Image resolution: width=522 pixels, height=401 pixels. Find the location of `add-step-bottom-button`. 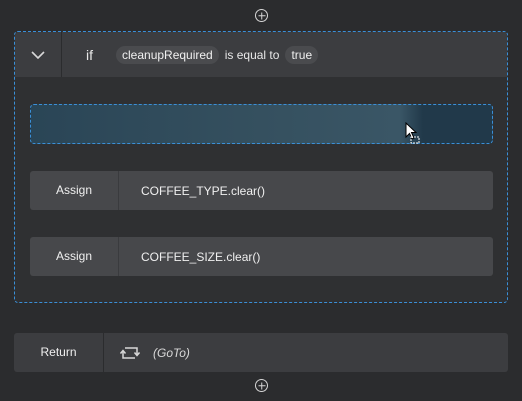

add-step-bottom-button is located at coordinates (261, 385).